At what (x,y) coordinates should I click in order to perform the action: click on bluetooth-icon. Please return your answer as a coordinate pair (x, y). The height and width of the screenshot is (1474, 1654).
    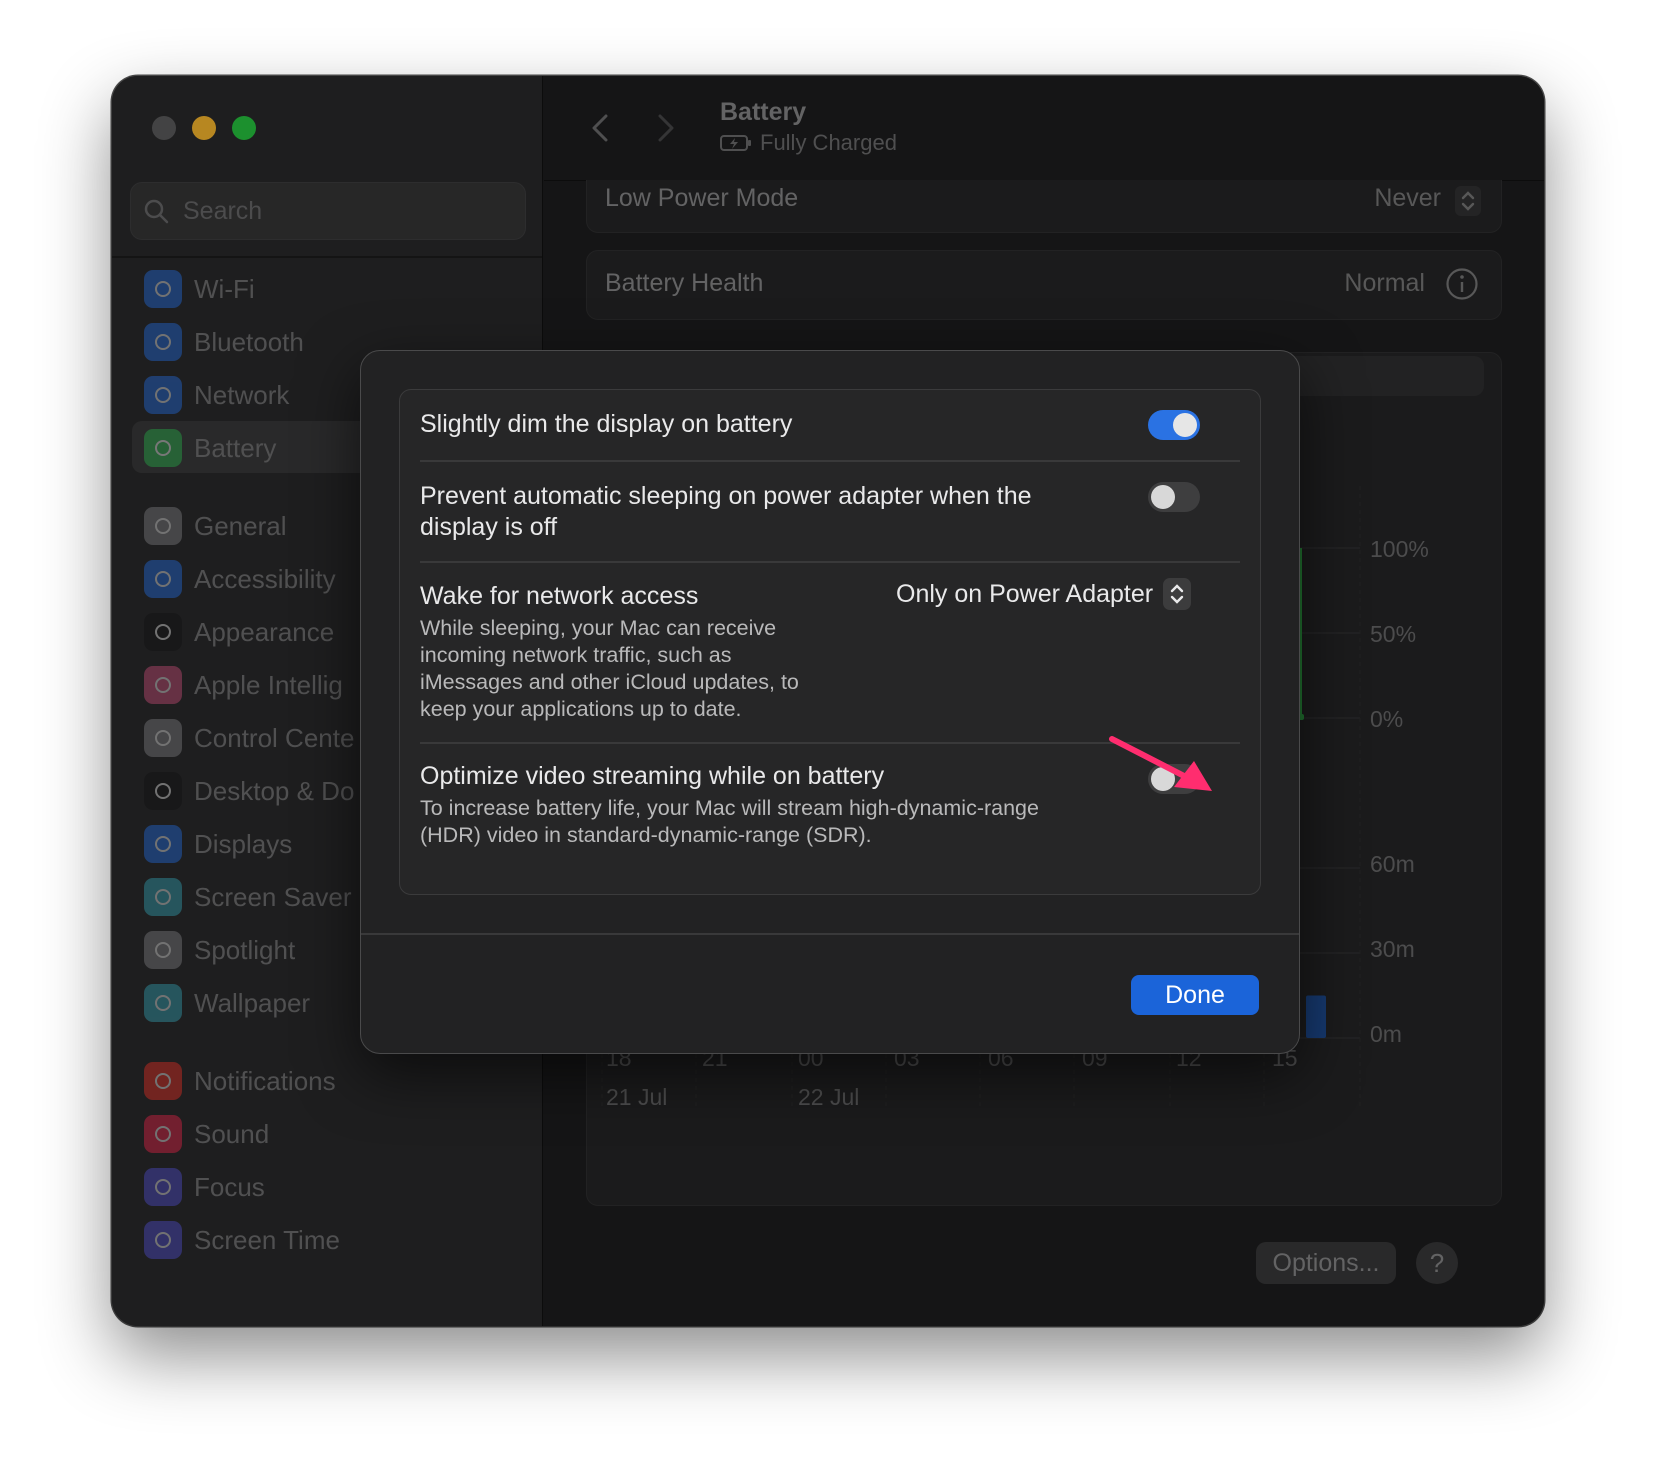
    Looking at the image, I should click on (163, 342).